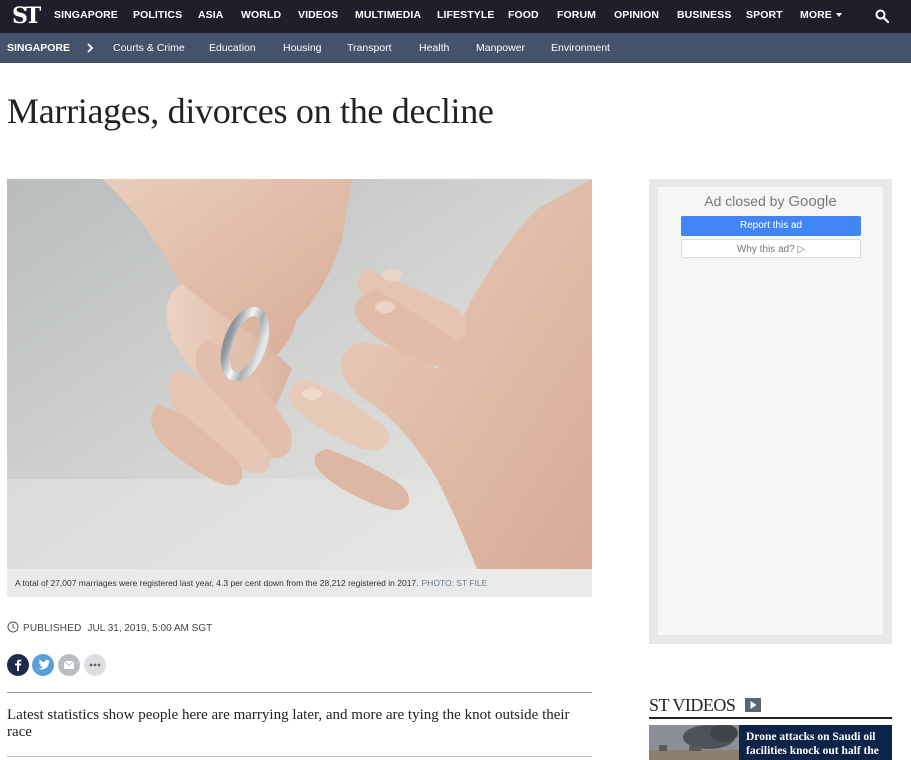 The width and height of the screenshot is (911, 760). What do you see at coordinates (434, 48) in the screenshot?
I see `section-nav-health: Health` at bounding box center [434, 48].